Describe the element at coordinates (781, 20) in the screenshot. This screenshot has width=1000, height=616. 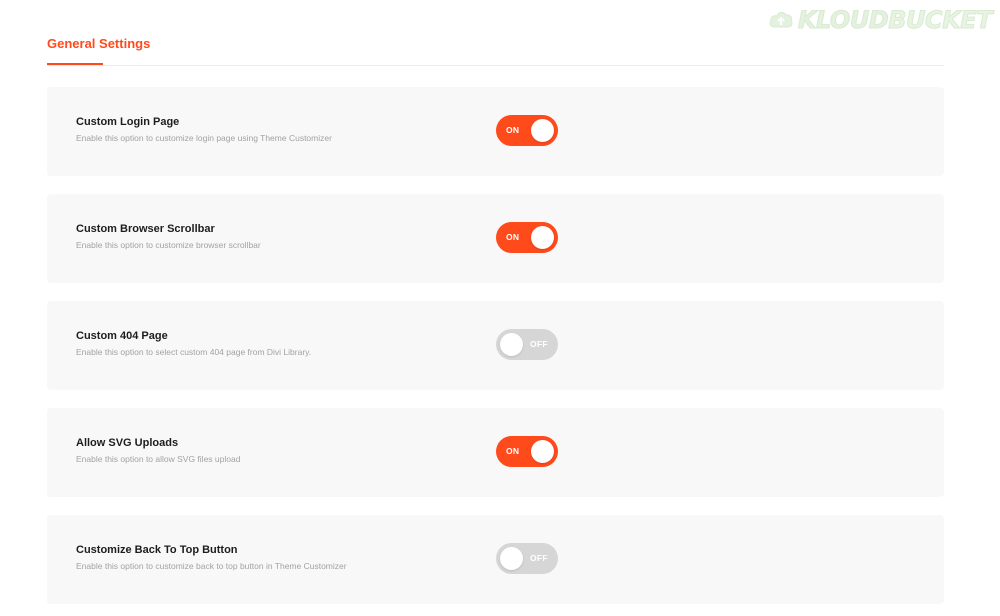
I see `cloud-upload-icon` at that location.